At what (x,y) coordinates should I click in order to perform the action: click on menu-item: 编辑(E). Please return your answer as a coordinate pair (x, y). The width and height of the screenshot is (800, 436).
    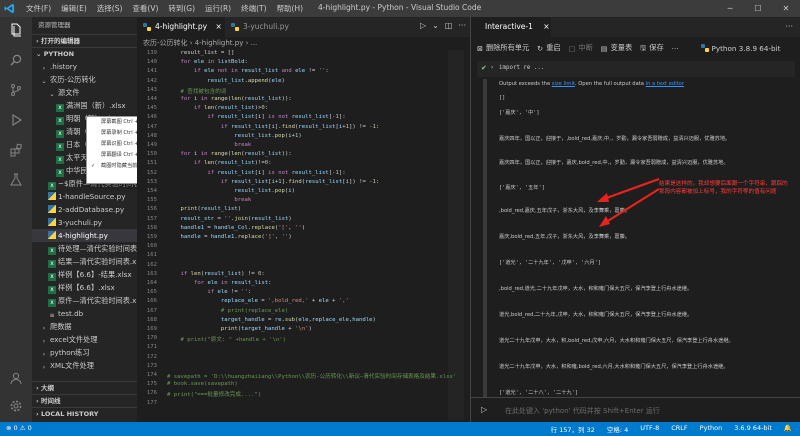
    Looking at the image, I should click on (74, 8).